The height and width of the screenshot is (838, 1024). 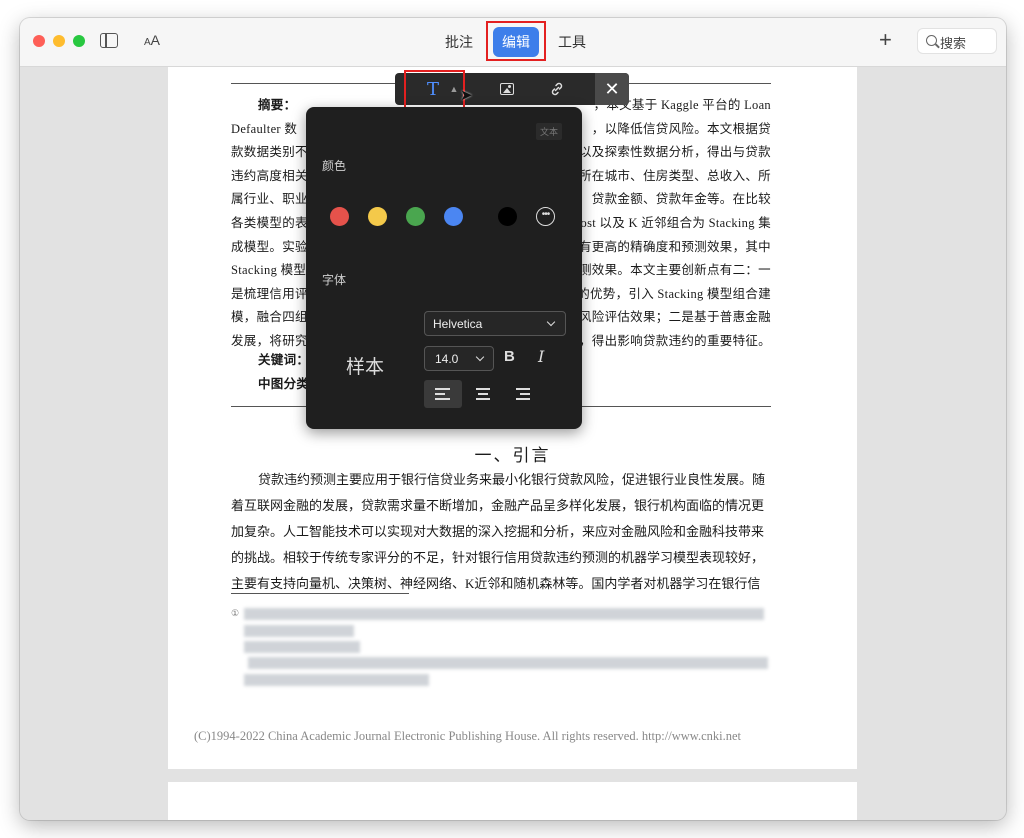 I want to click on align-left-button, so click(x=443, y=394).